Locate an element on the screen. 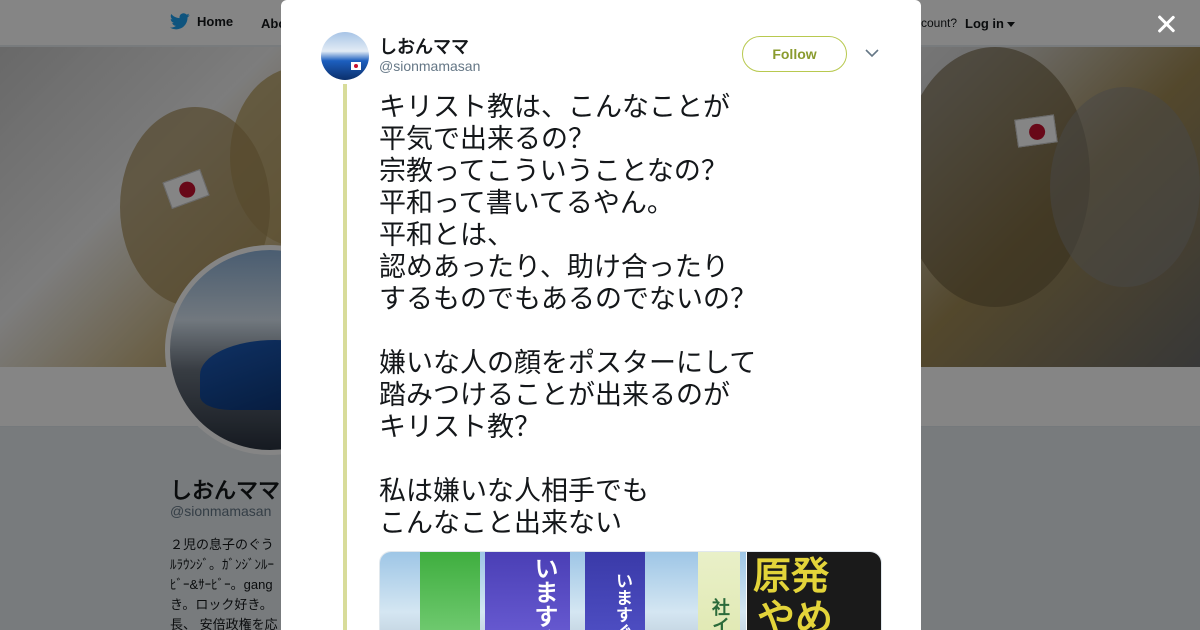  sign-text: 原発 is located at coordinates (791, 576).